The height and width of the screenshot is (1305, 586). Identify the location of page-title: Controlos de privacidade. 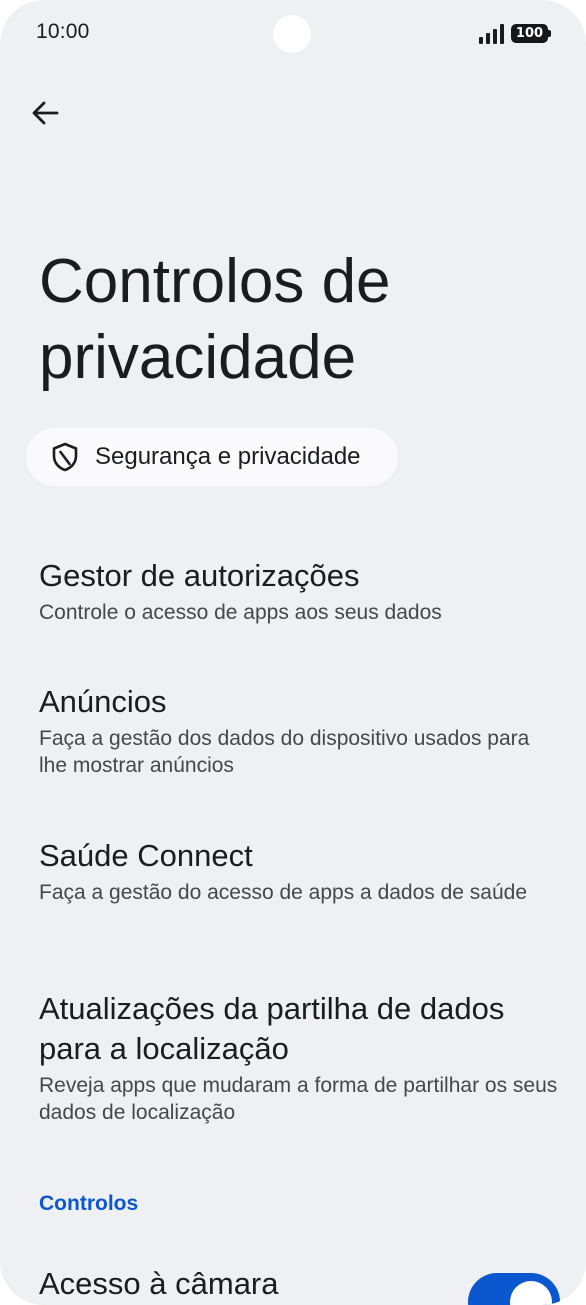
(215, 319).